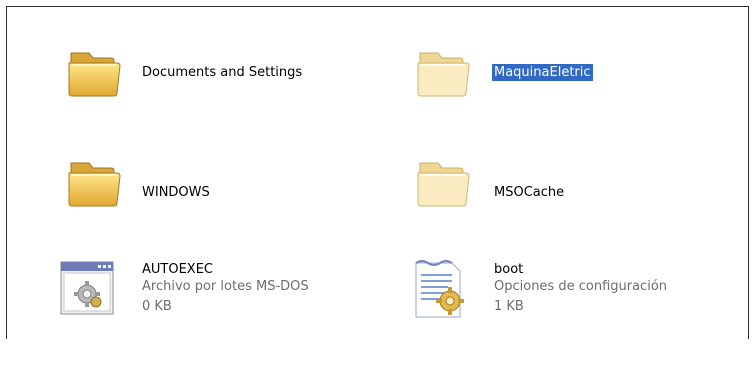 This screenshot has width=755, height=369. What do you see at coordinates (509, 306) in the screenshot?
I see `file-size-label: 1 KB` at bounding box center [509, 306].